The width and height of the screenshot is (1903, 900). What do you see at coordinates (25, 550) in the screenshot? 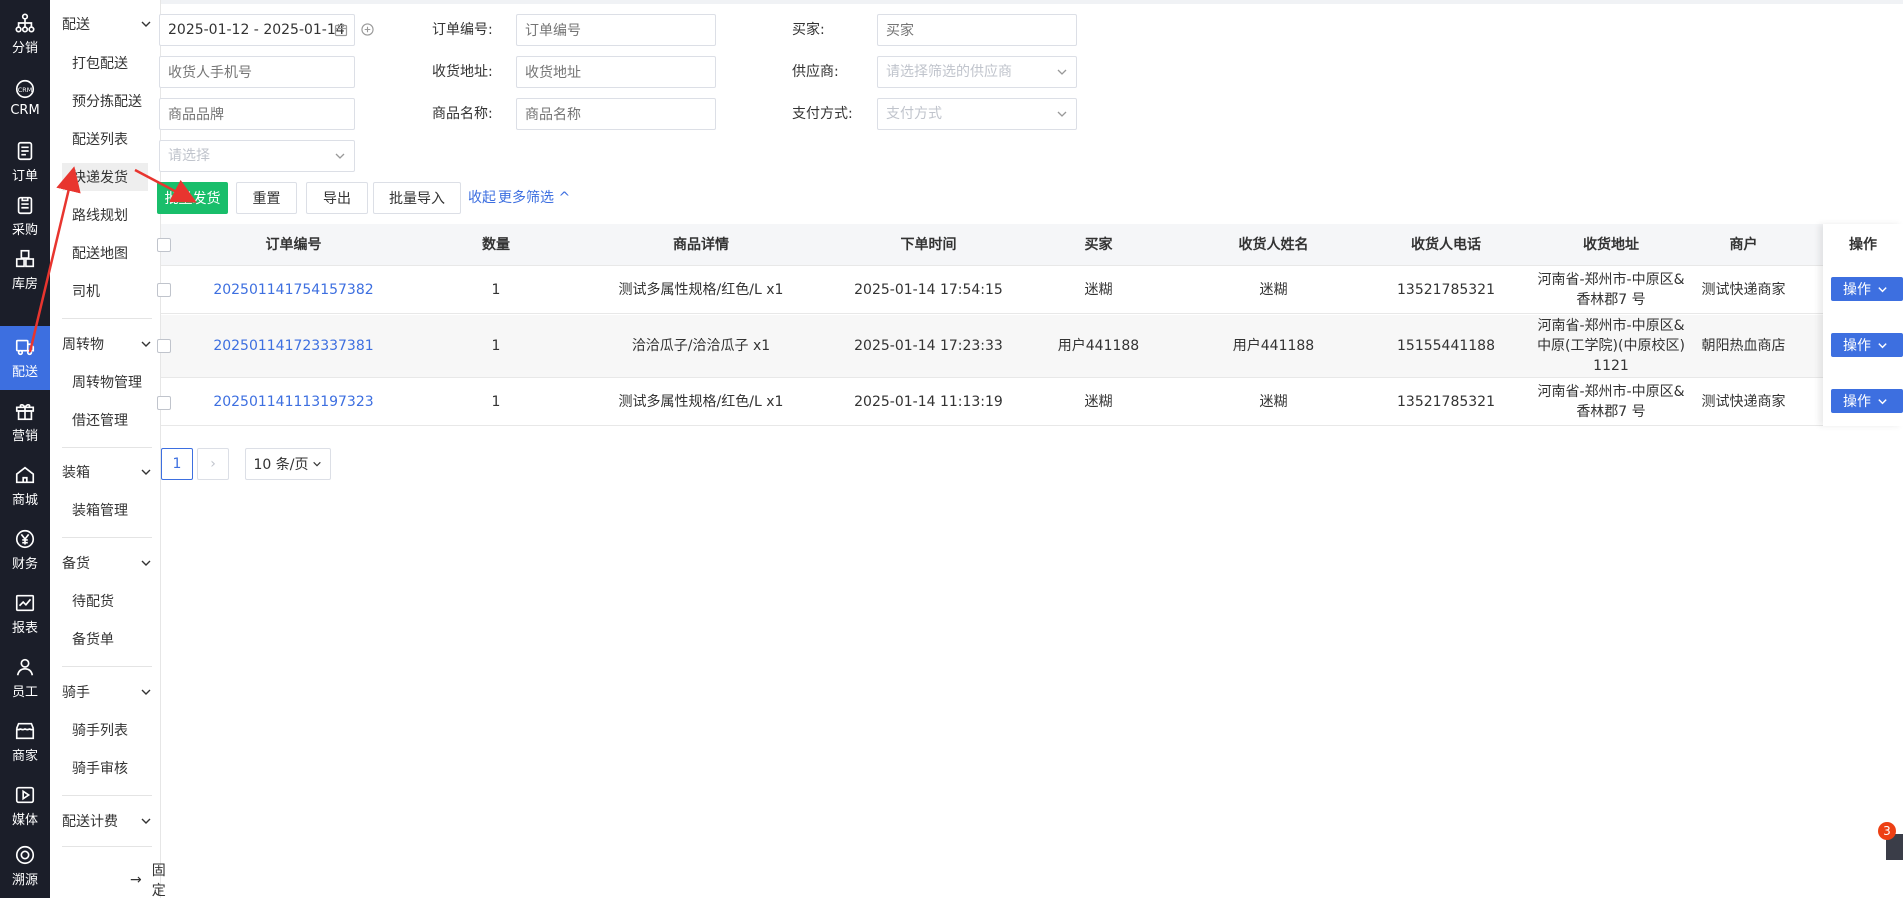
I see `rail-item-finance: 财务` at bounding box center [25, 550].